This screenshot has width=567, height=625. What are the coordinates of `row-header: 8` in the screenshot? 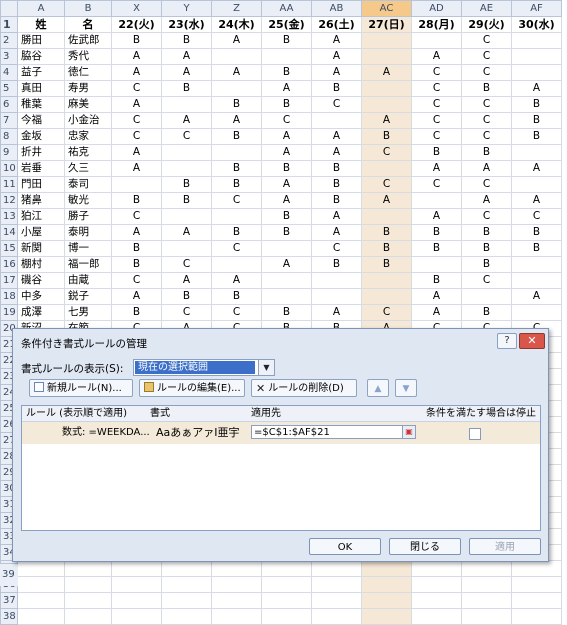 It's located at (9, 136).